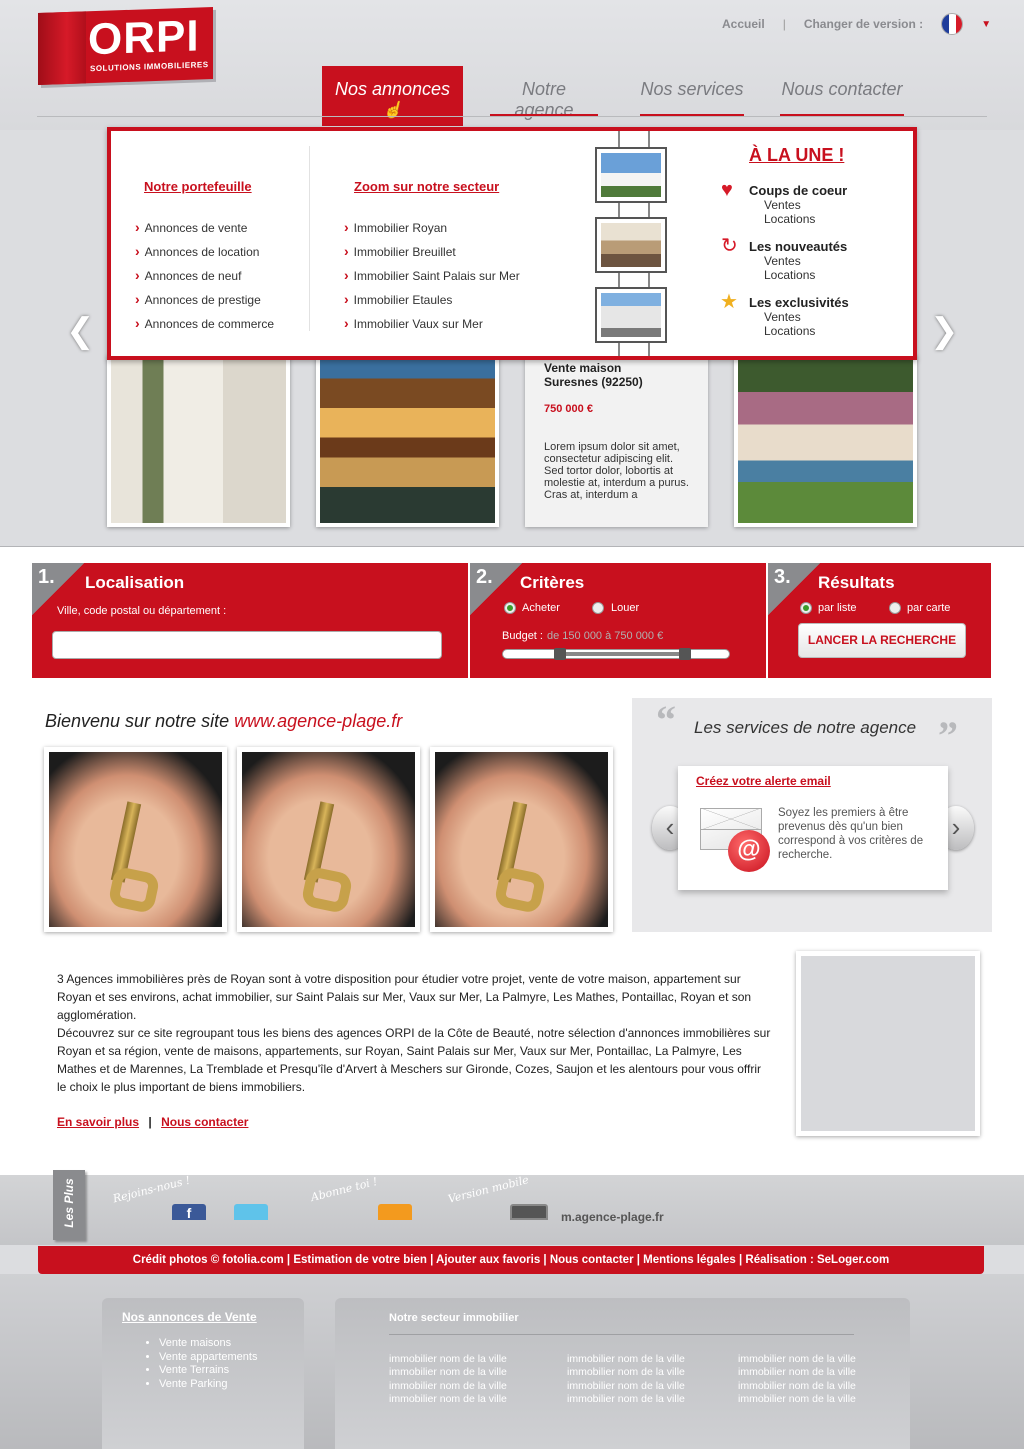  I want to click on budget-label: Budget :, so click(522, 636).